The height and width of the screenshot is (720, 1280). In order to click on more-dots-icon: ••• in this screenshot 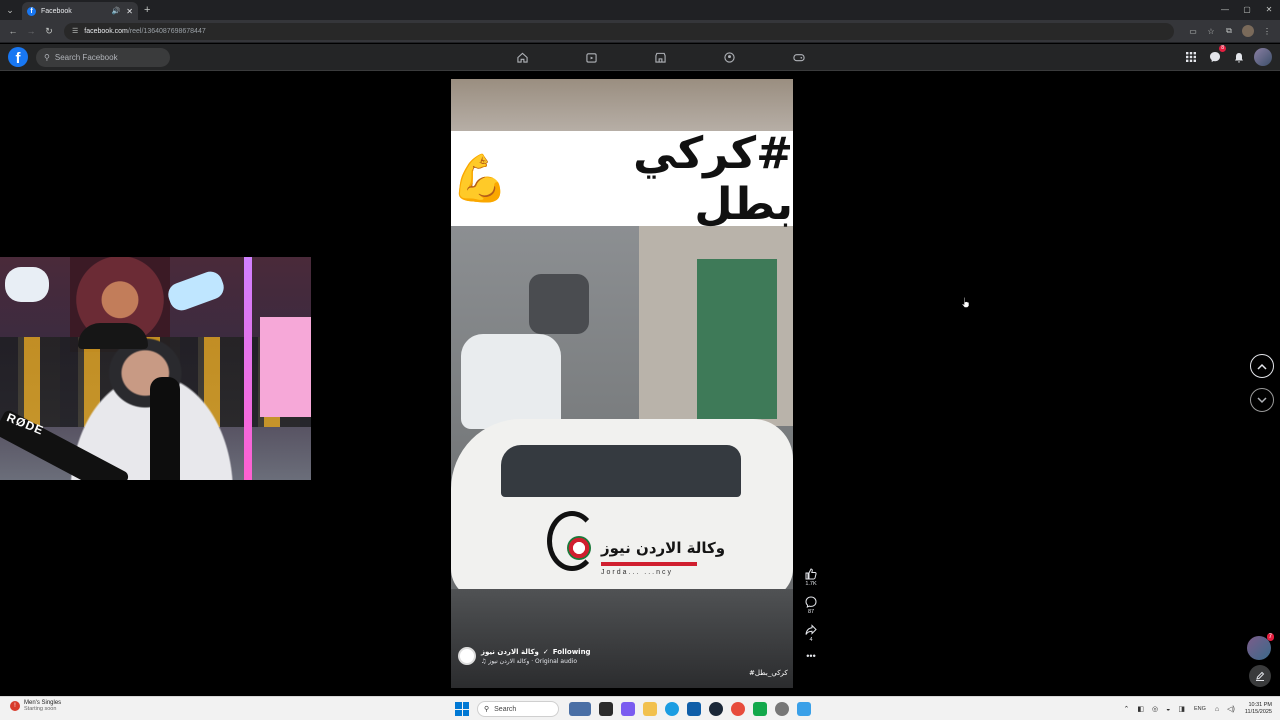, I will do `click(811, 656)`.